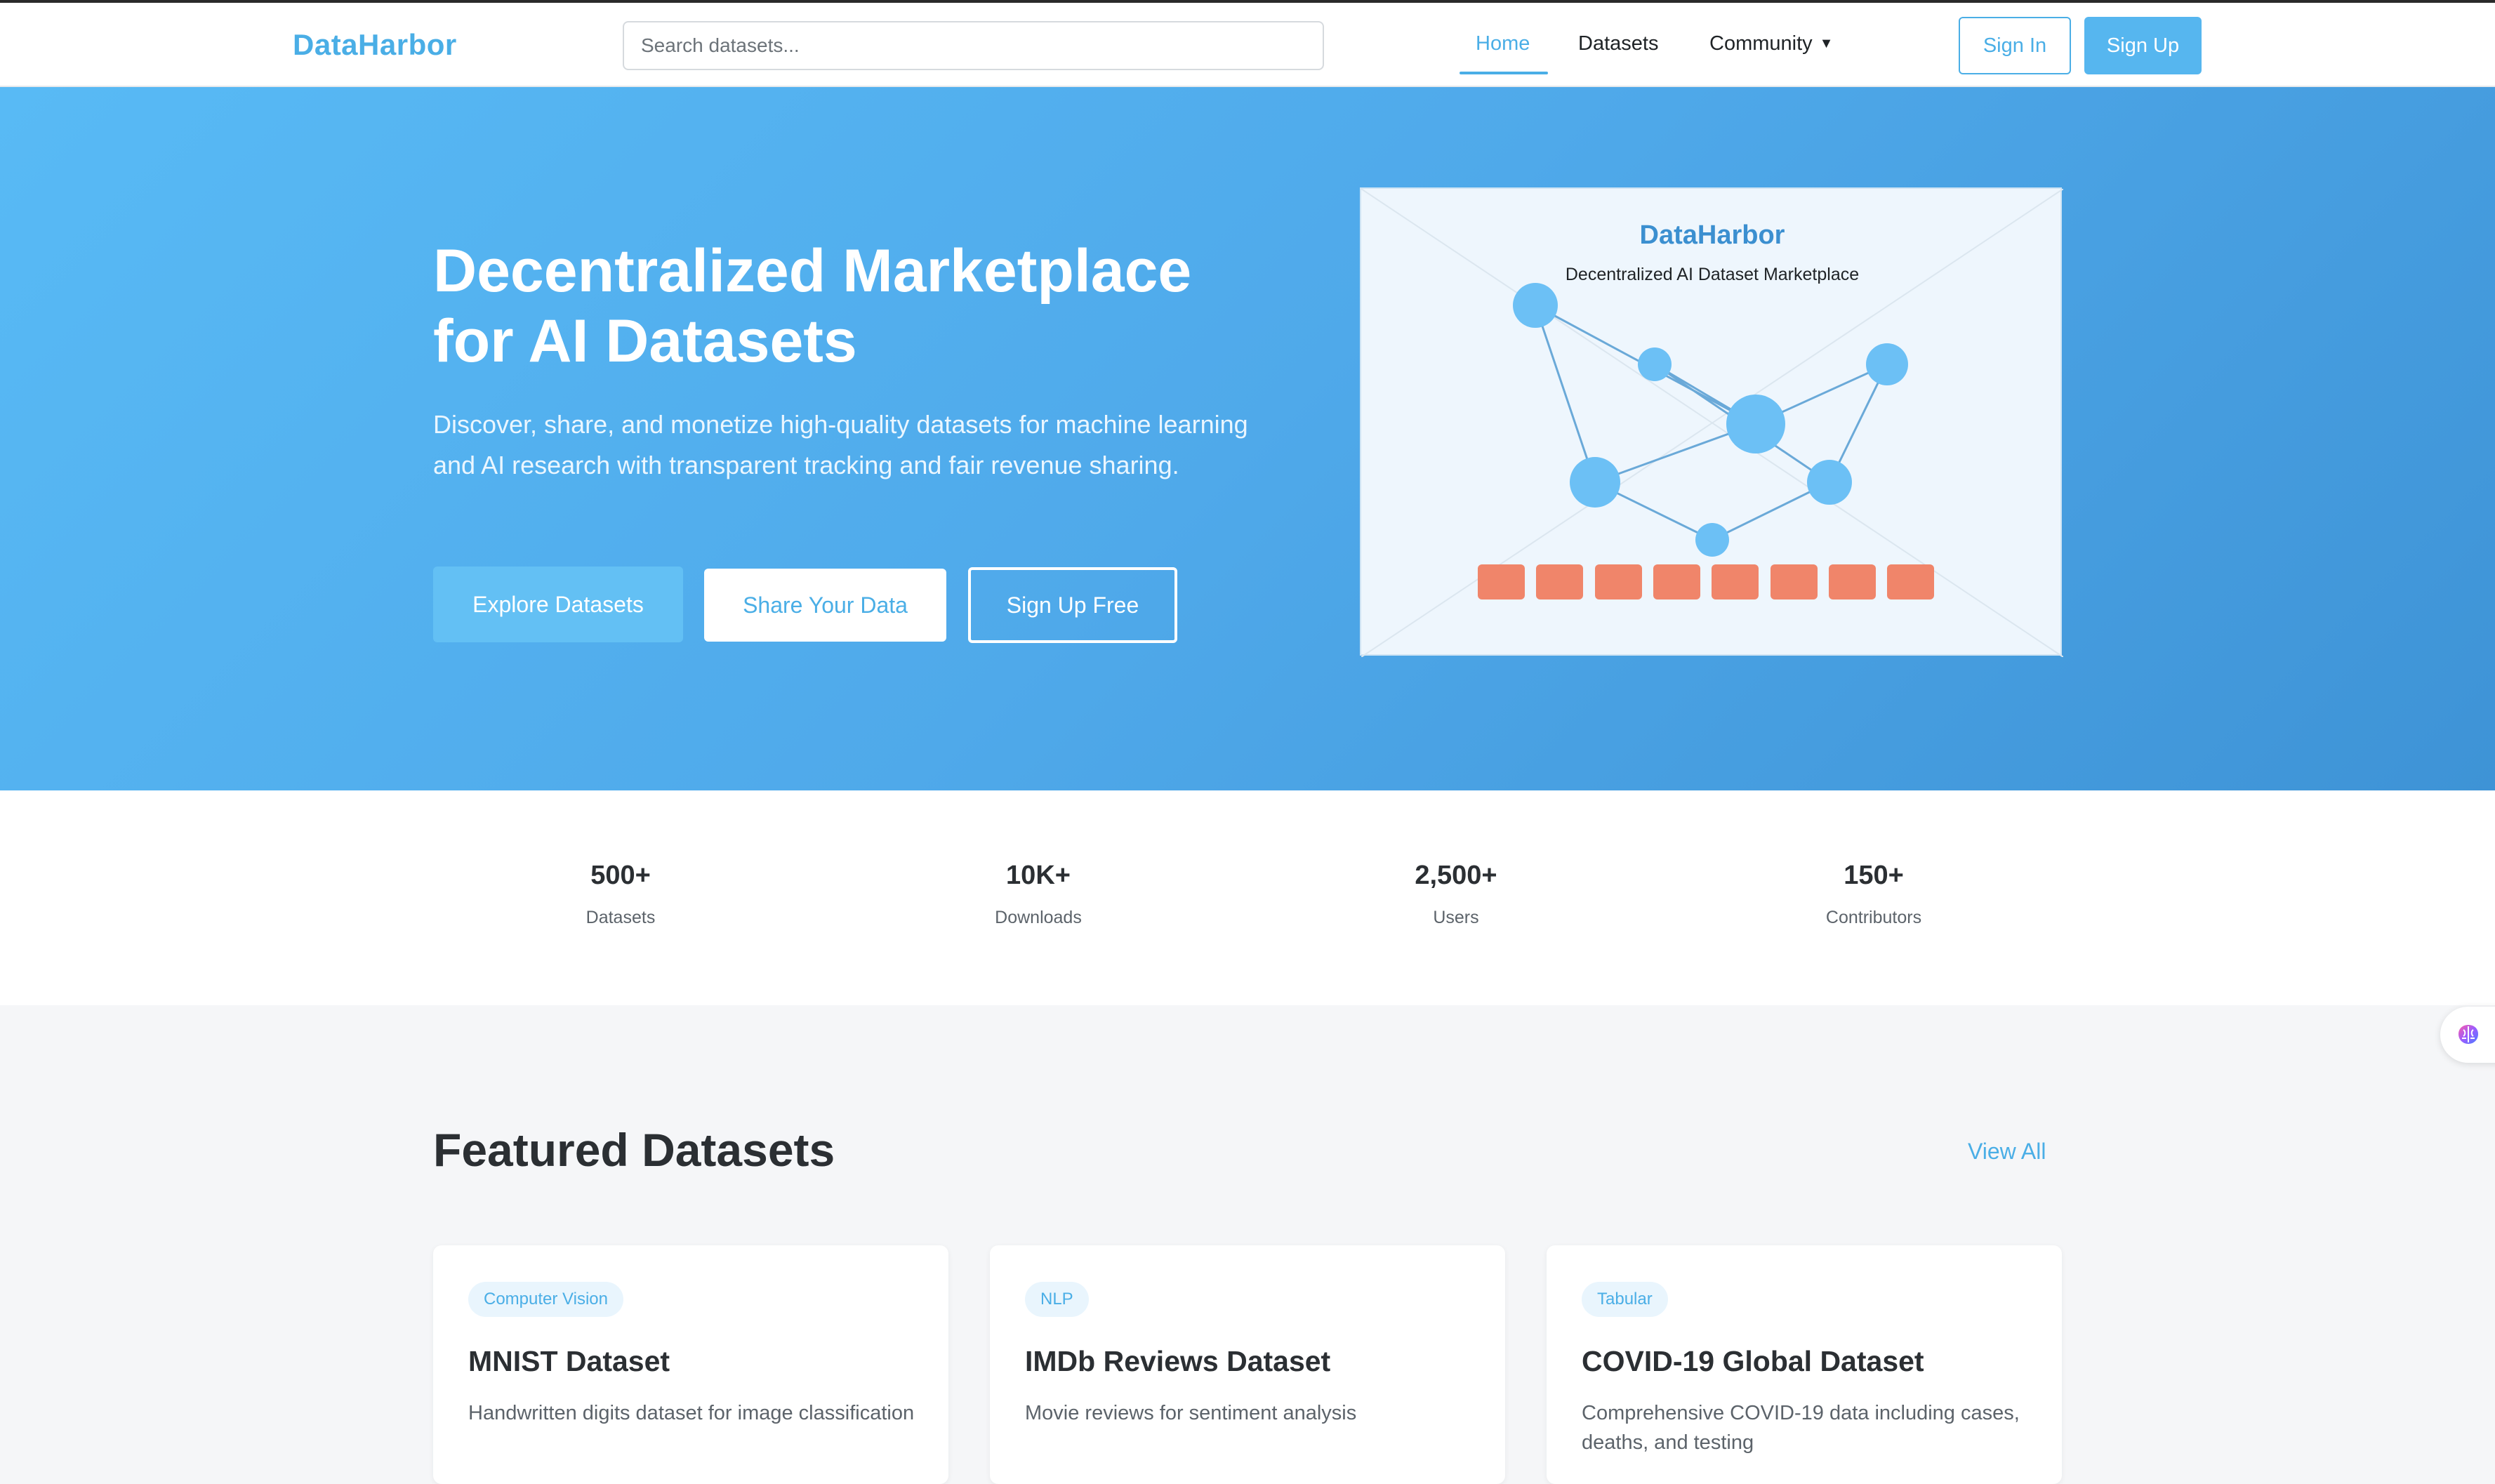 This screenshot has width=2495, height=1484. I want to click on card-title: COVID-19 Global Dataset, so click(1753, 1361).